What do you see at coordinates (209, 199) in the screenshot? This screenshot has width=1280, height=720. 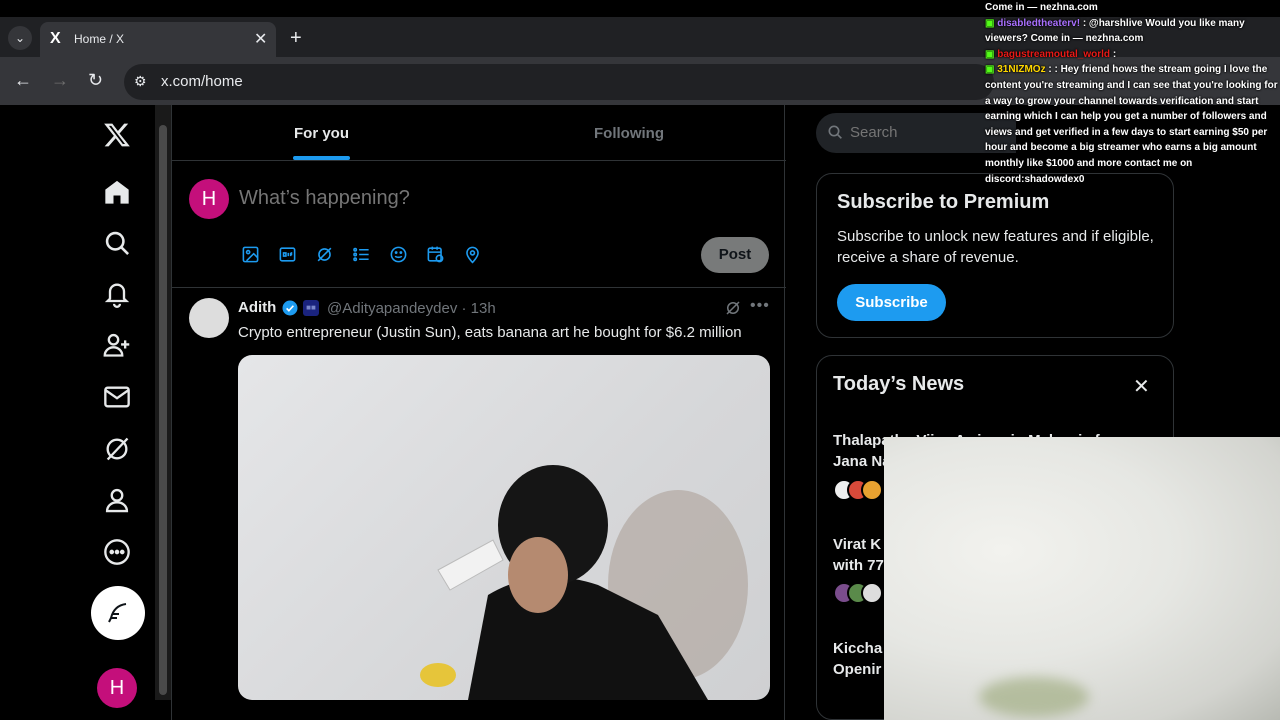 I see `composer-avatar: H` at bounding box center [209, 199].